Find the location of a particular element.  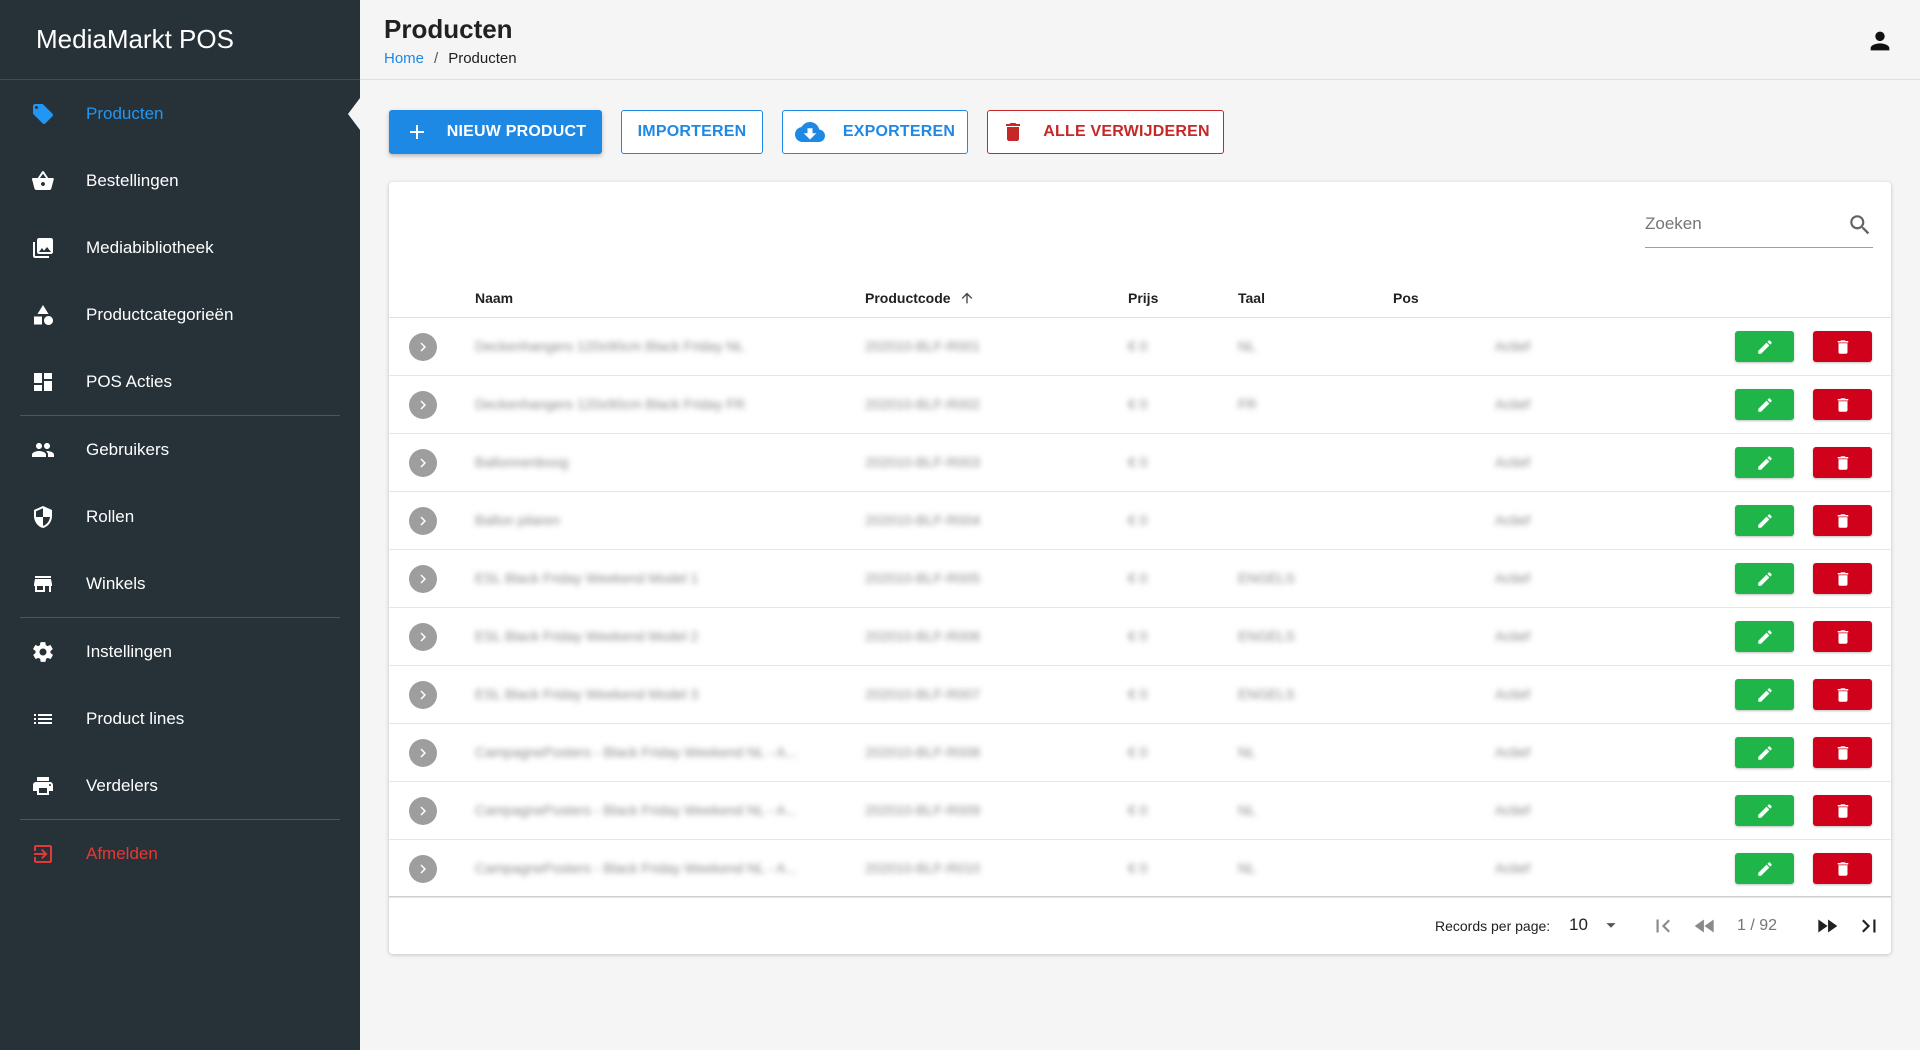

page-info: 1 / 92 is located at coordinates (1757, 925).